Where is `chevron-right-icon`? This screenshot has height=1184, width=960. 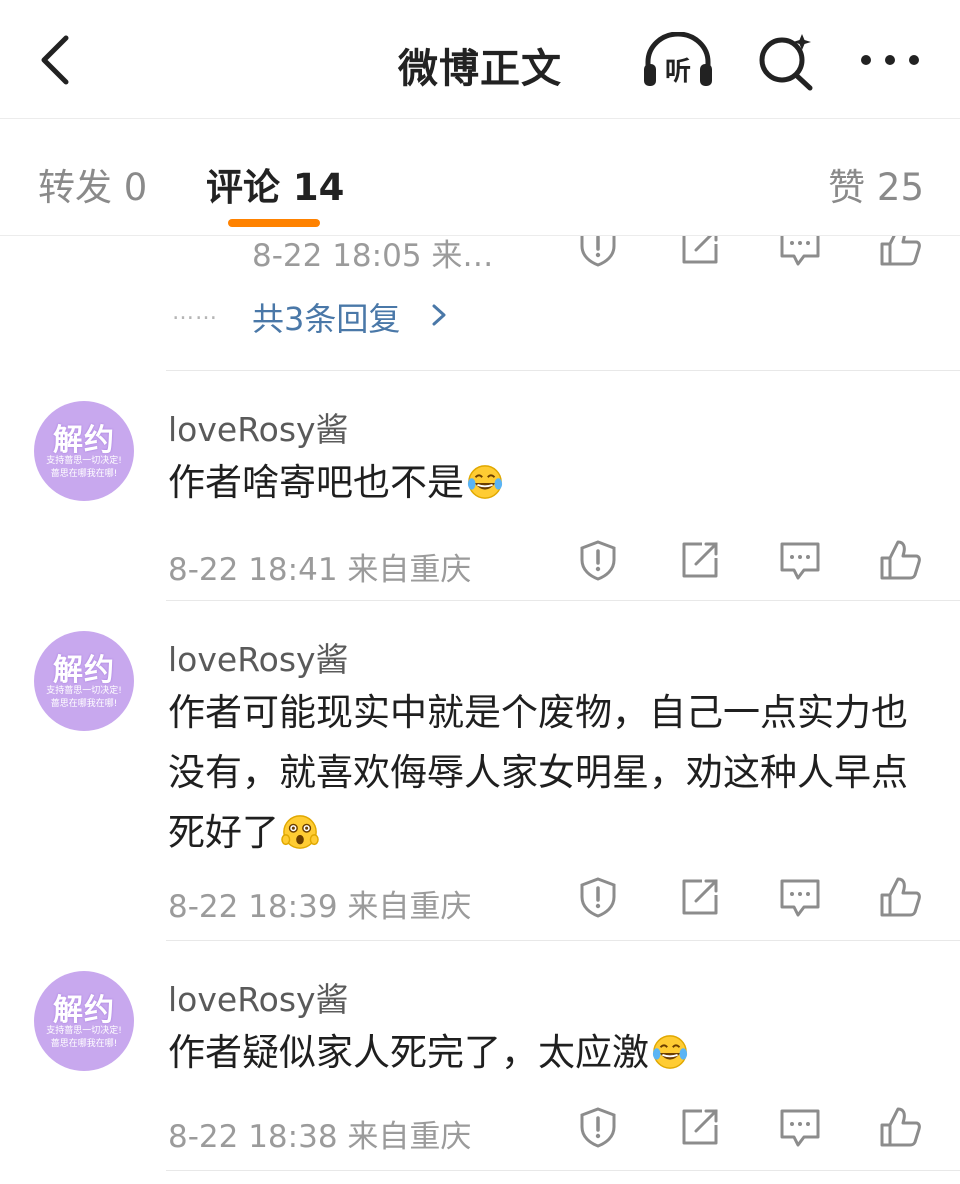
chevron-right-icon is located at coordinates (439, 315).